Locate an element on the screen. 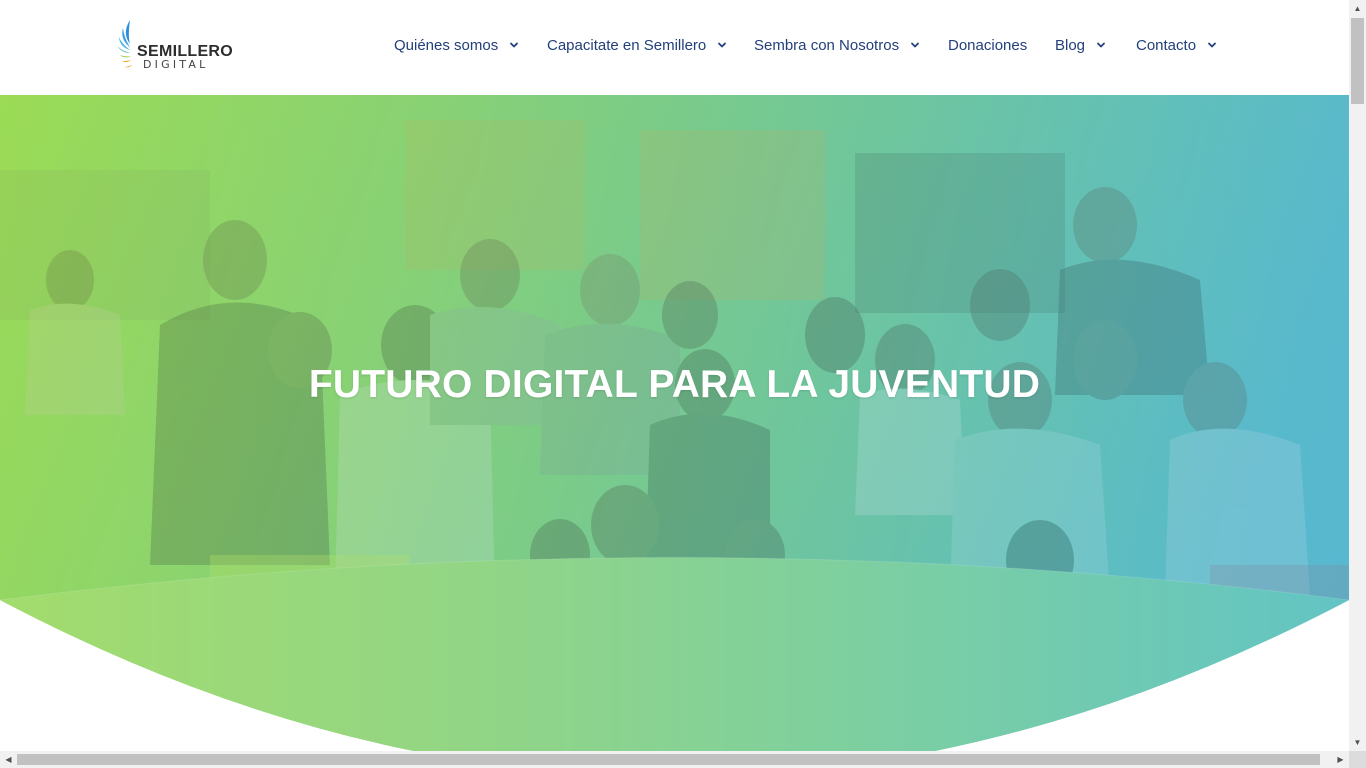 This screenshot has width=1366, height=768. nav-item-contacto: Contacto is located at coordinates (1176, 45).